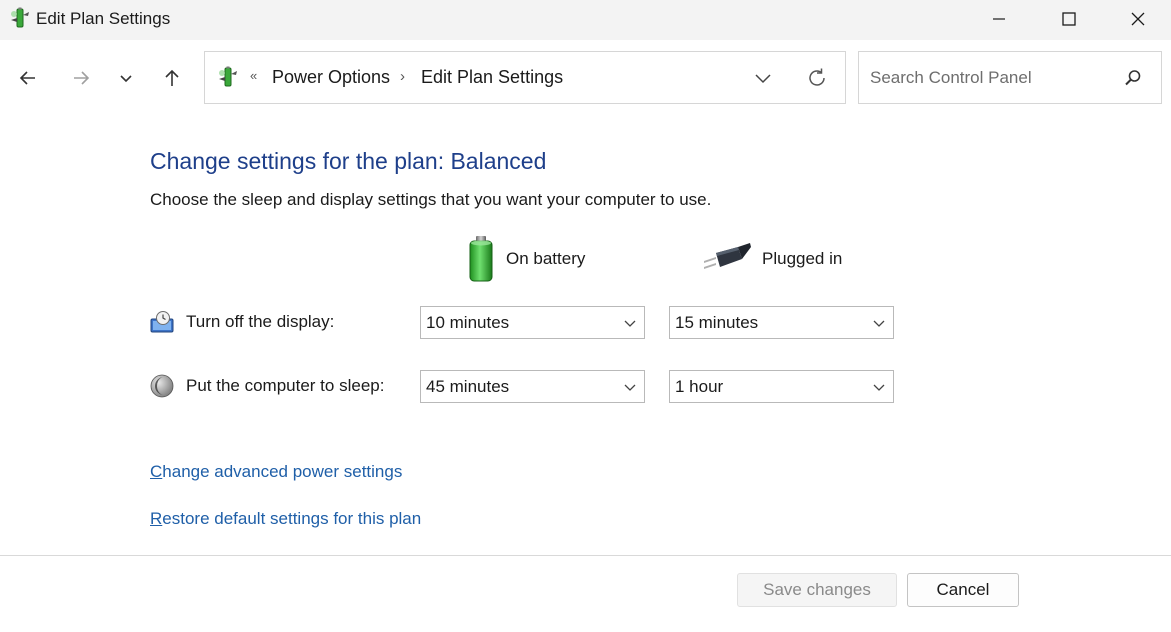  I want to click on display-on-battery-select: 10 minutes, so click(532, 322).